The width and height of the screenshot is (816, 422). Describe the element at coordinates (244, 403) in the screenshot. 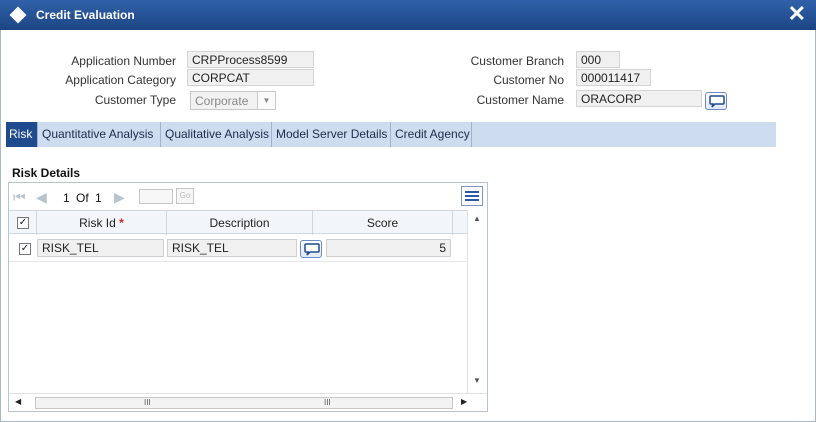

I see `horizontal-scroll-thumb: III III` at that location.